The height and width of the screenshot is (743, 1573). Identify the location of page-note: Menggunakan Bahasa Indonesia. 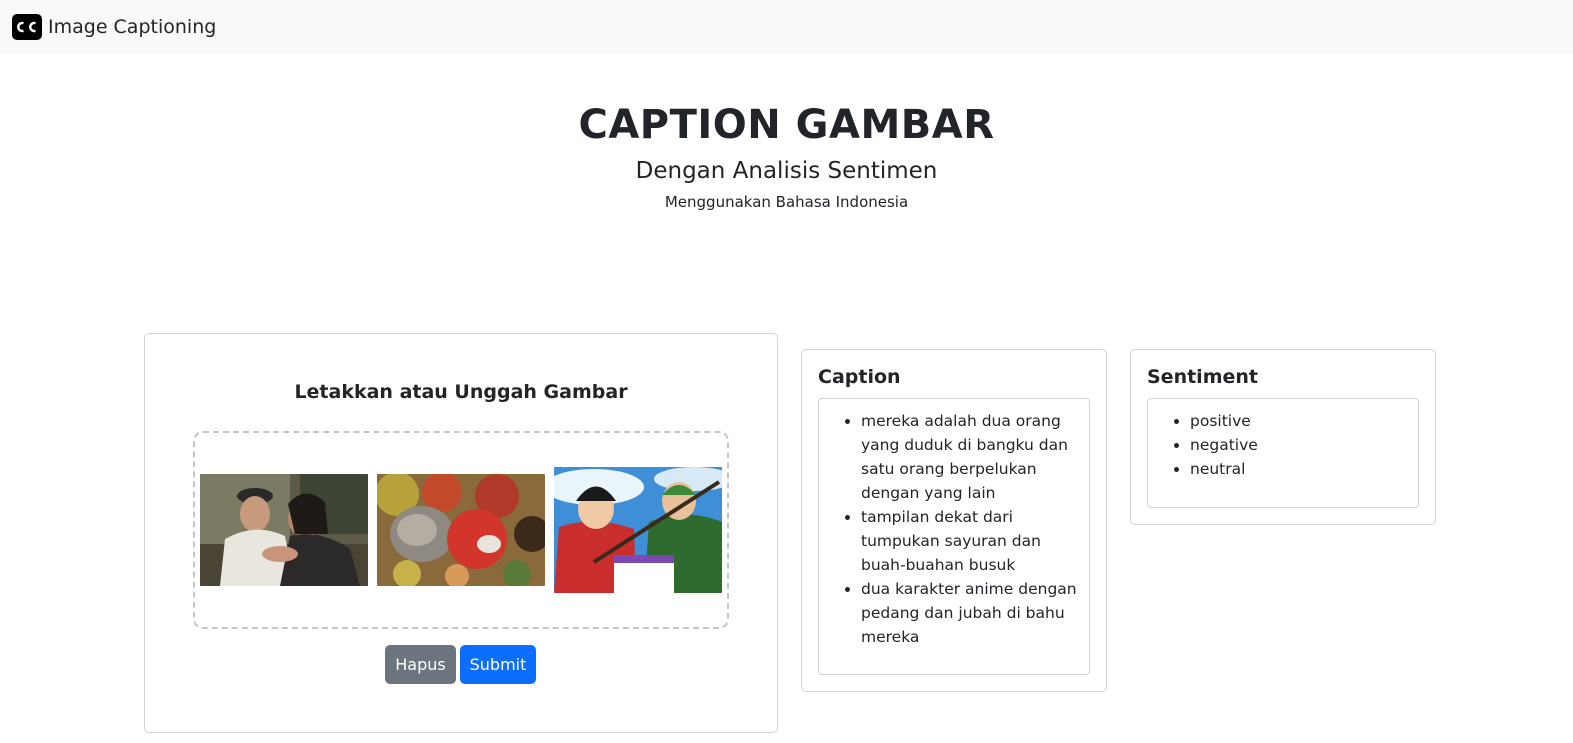
(786, 202).